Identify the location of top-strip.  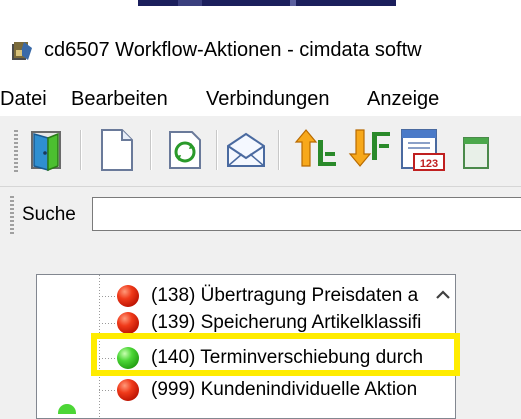
(260, 9).